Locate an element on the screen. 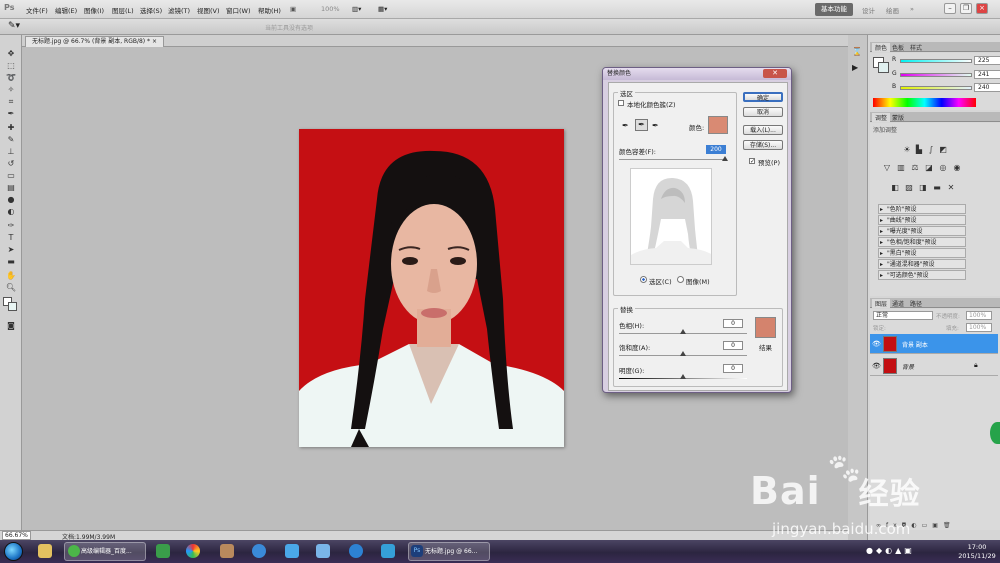 This screenshot has width=1000, height=563. background-color-swatch is located at coordinates (12, 306).